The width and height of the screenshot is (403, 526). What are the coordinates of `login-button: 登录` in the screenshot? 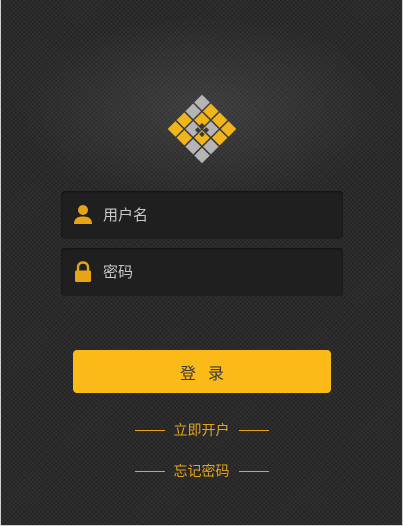 It's located at (202, 371).